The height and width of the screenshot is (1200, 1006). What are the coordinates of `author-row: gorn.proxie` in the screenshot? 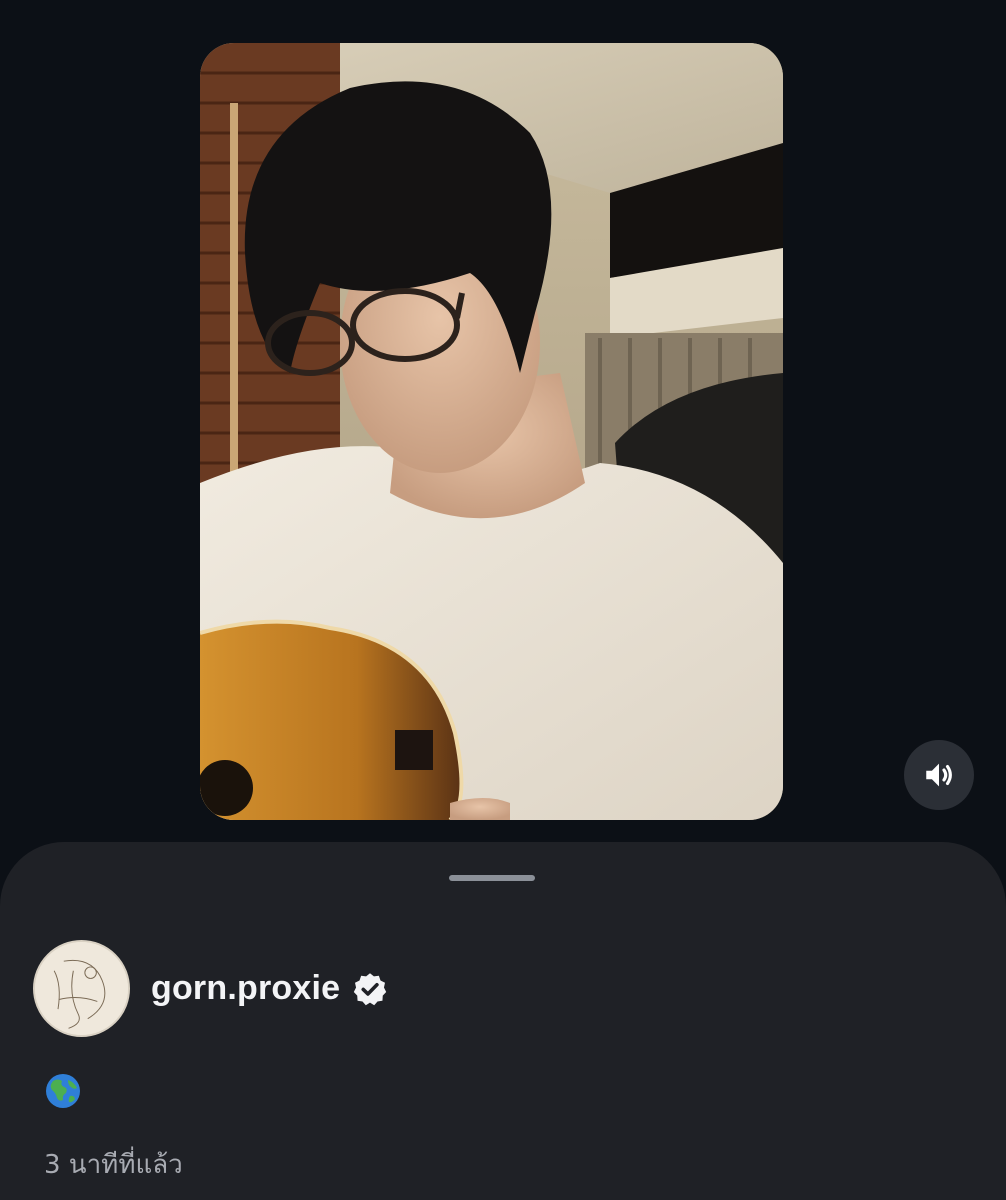 It's located at (210, 988).